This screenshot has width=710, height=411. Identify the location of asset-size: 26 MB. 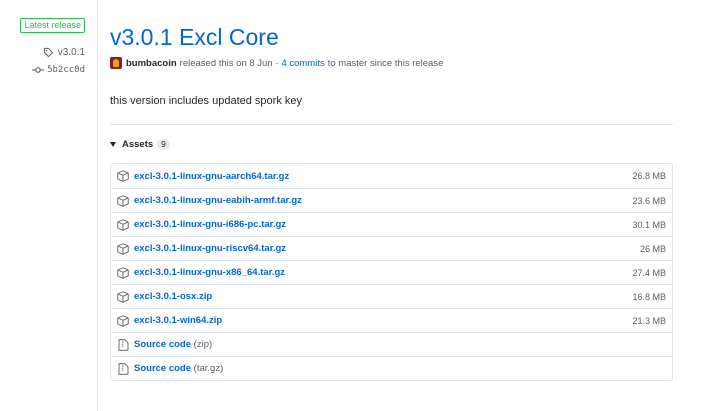
(652, 248).